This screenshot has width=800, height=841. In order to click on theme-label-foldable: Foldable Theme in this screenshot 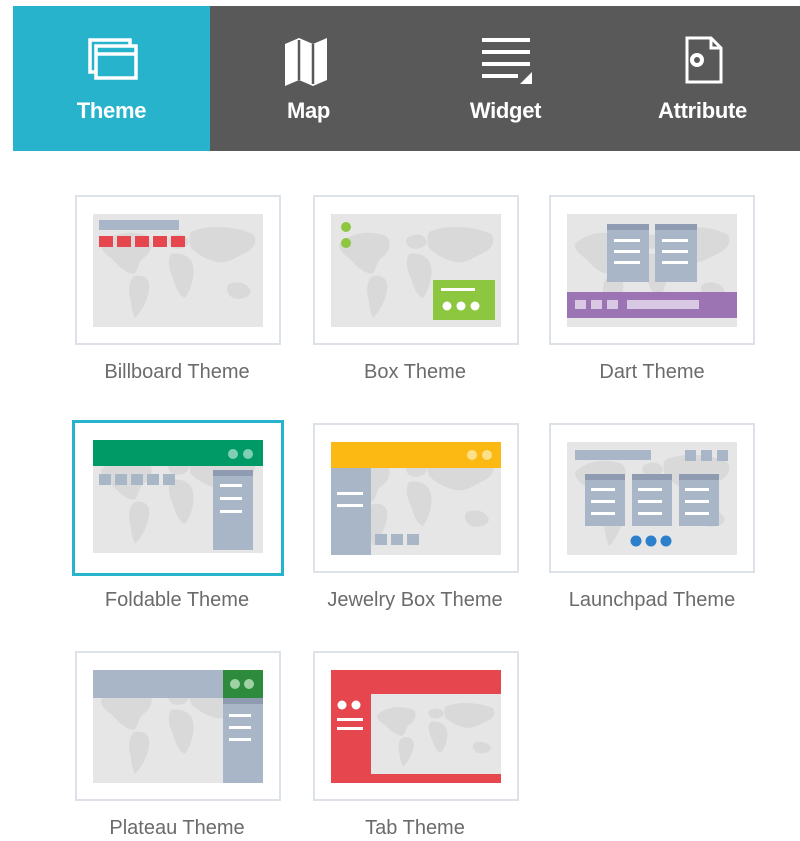, I will do `click(177, 600)`.